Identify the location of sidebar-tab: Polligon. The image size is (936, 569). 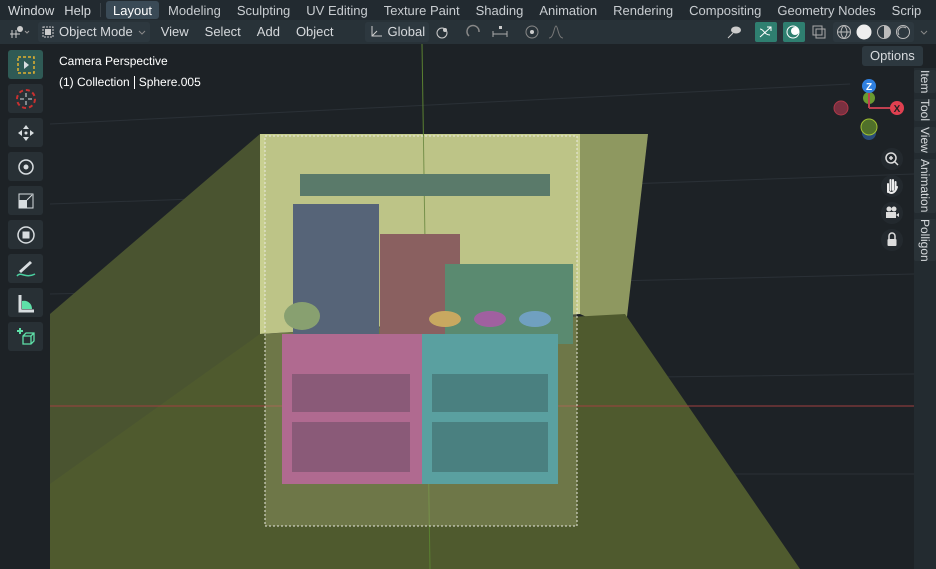
(925, 240).